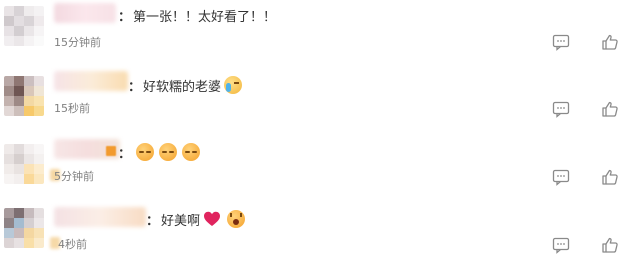  I want to click on comment-time: 4秒前, so click(72, 244).